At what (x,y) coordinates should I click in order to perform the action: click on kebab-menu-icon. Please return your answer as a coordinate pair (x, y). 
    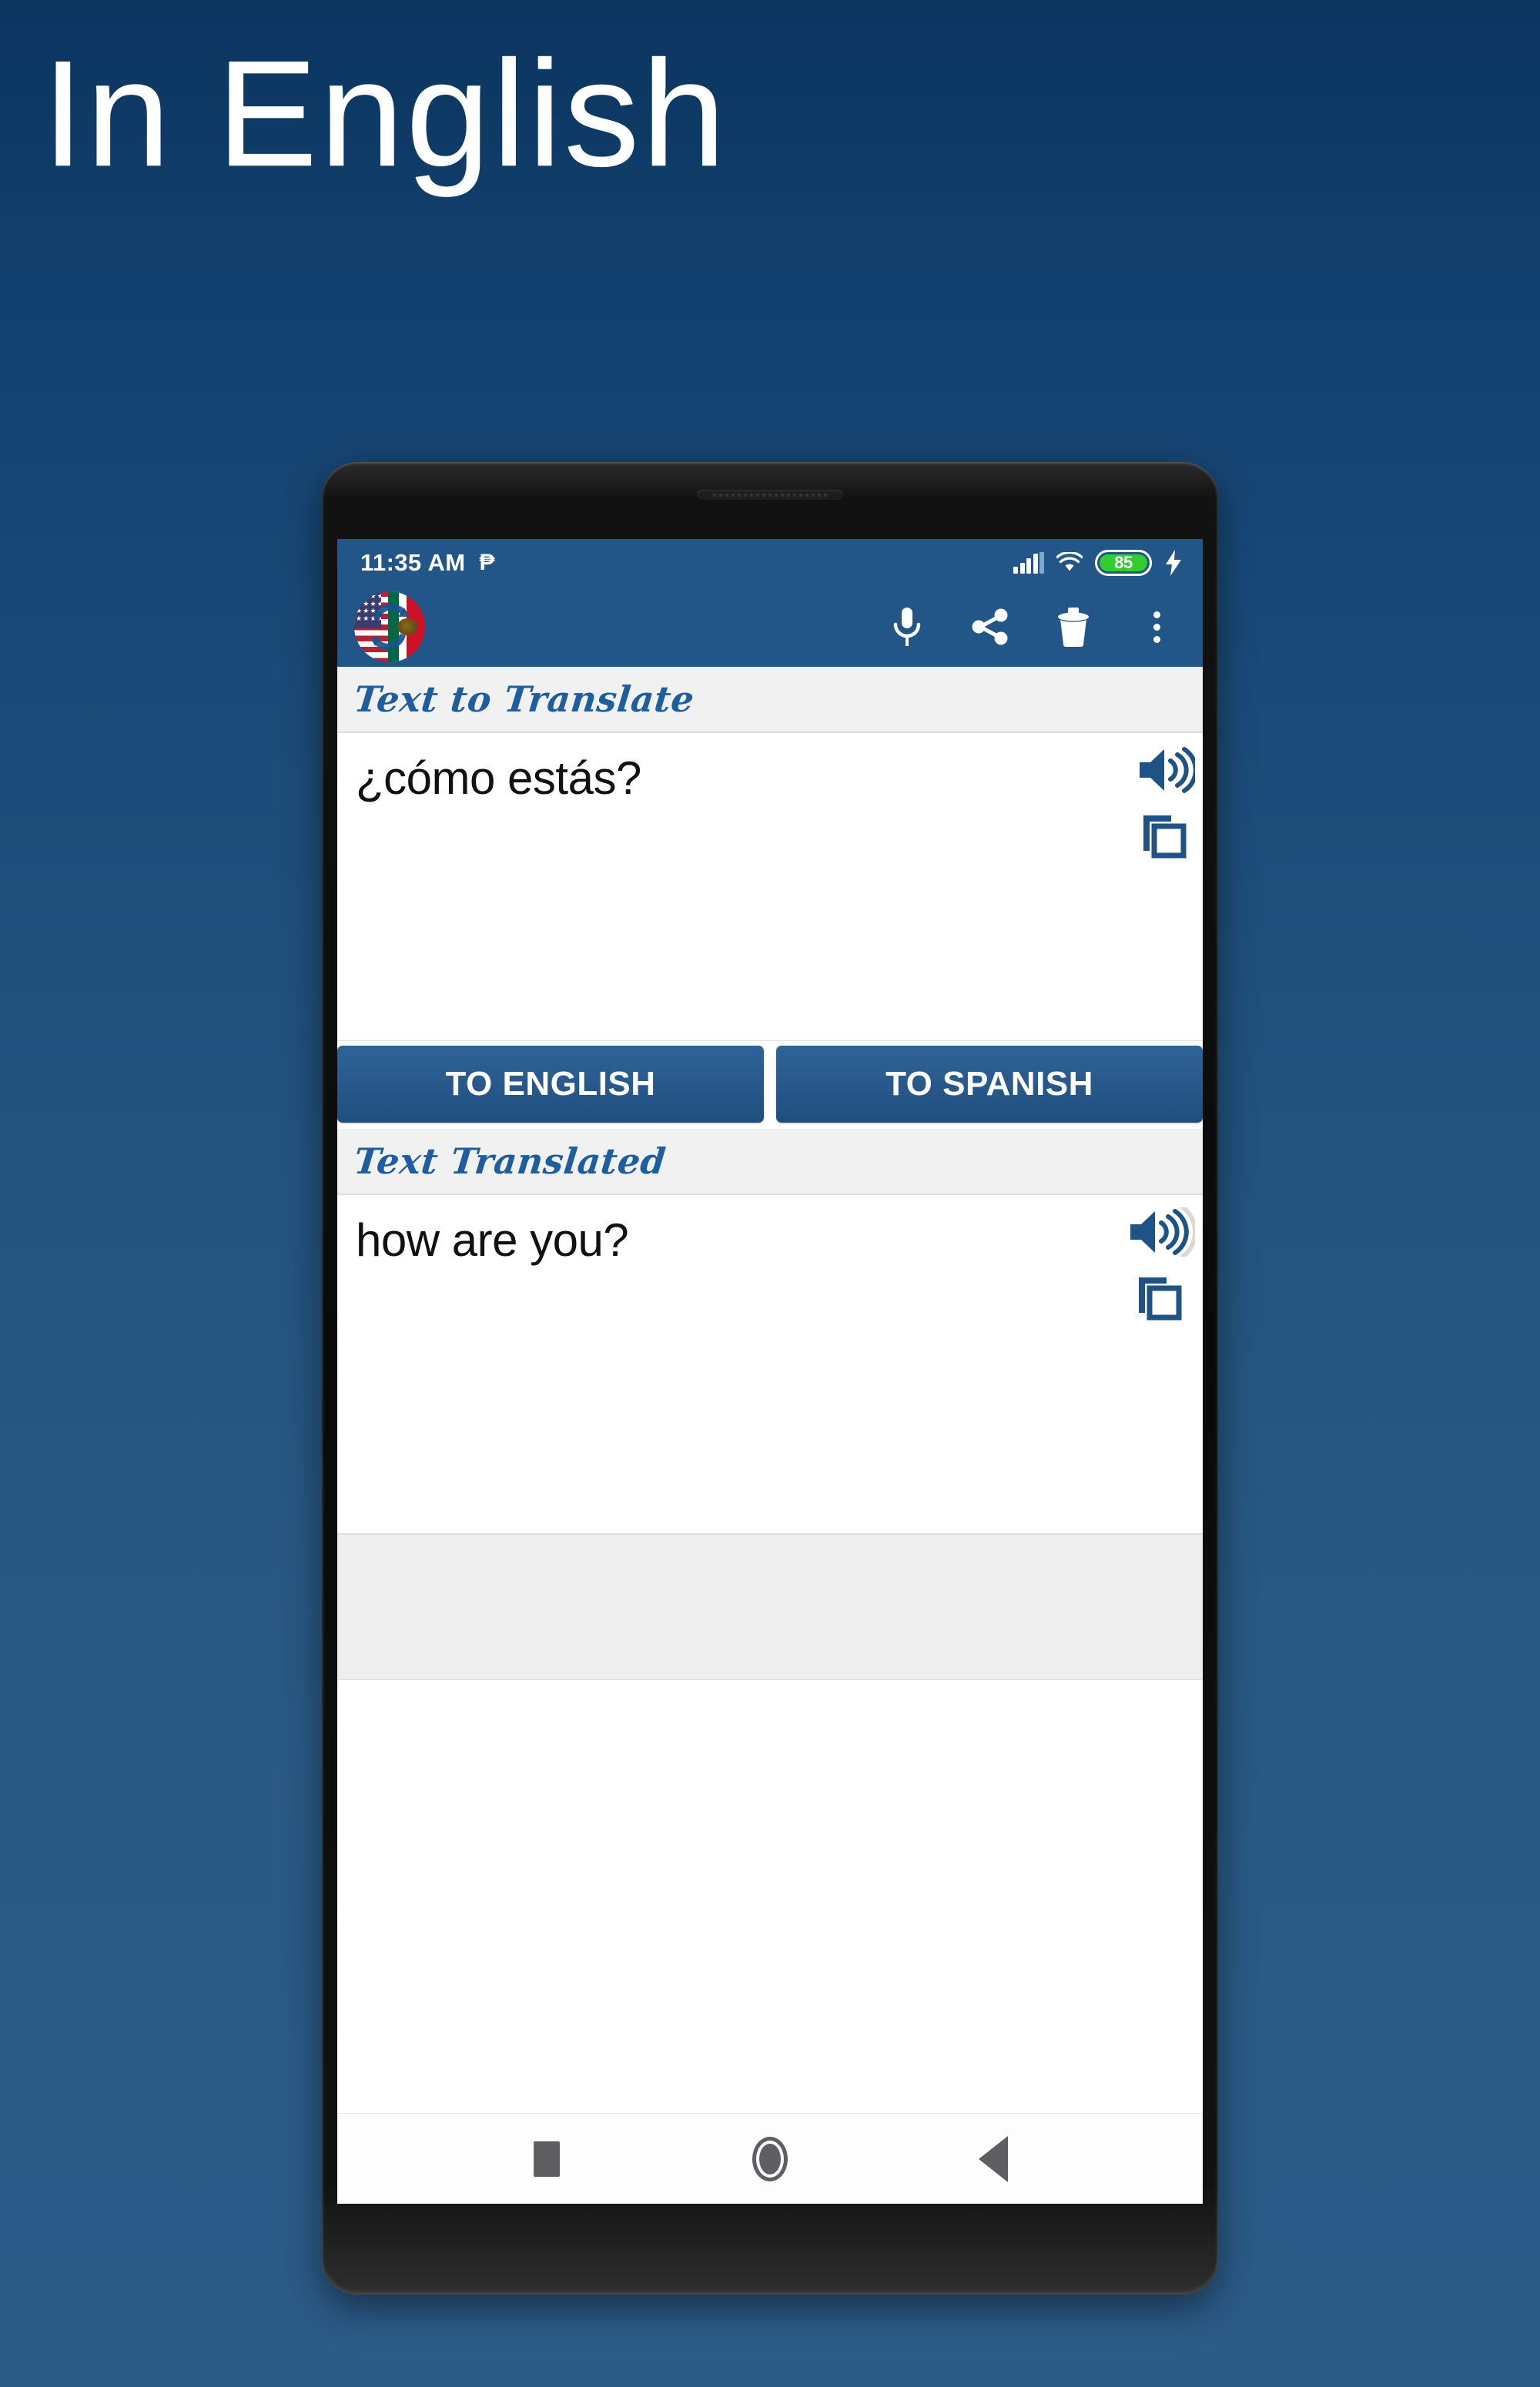
    Looking at the image, I should click on (1156, 627).